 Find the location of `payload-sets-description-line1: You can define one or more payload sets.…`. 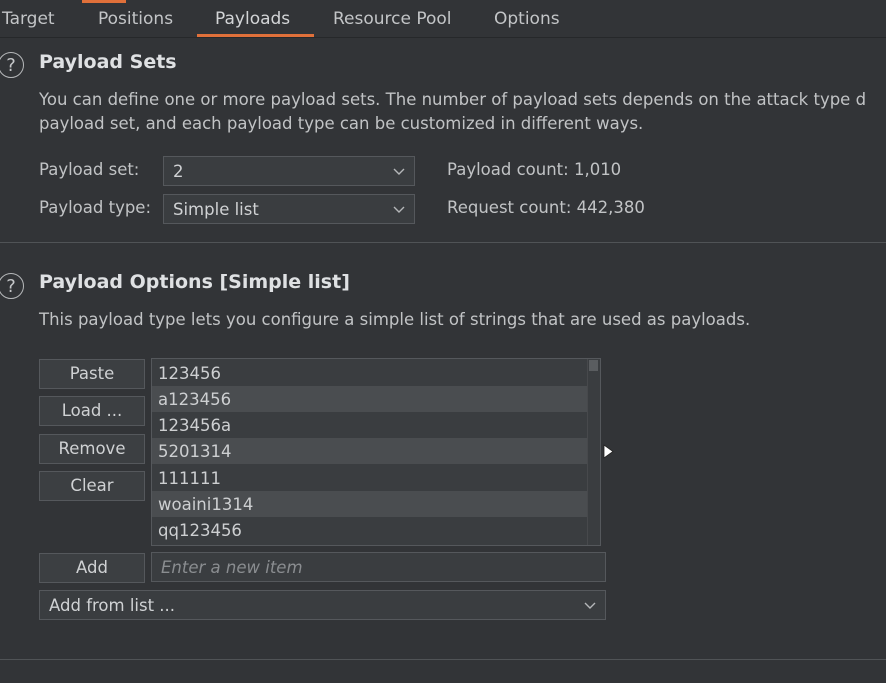

payload-sets-description-line1: You can define one or more payload sets.… is located at coordinates (453, 99).